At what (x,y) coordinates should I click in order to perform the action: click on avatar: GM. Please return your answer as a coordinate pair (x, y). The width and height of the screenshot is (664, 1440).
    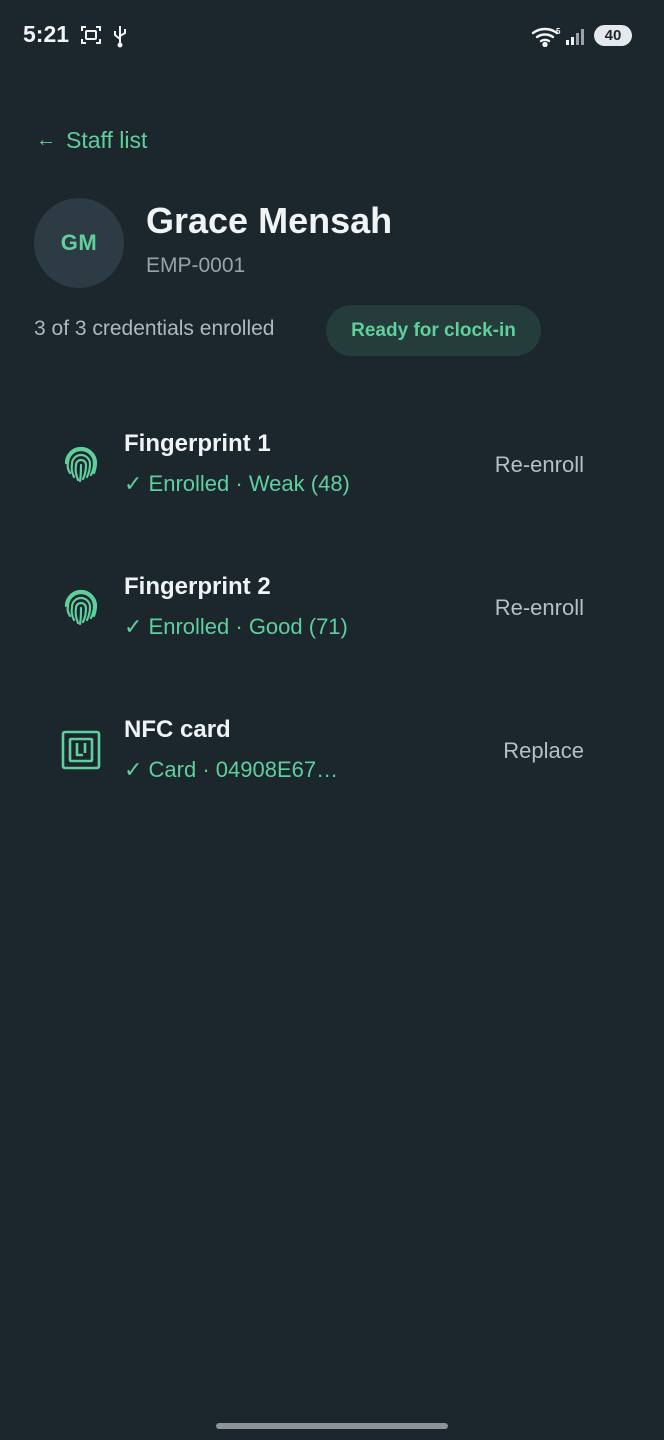
    Looking at the image, I should click on (79, 243).